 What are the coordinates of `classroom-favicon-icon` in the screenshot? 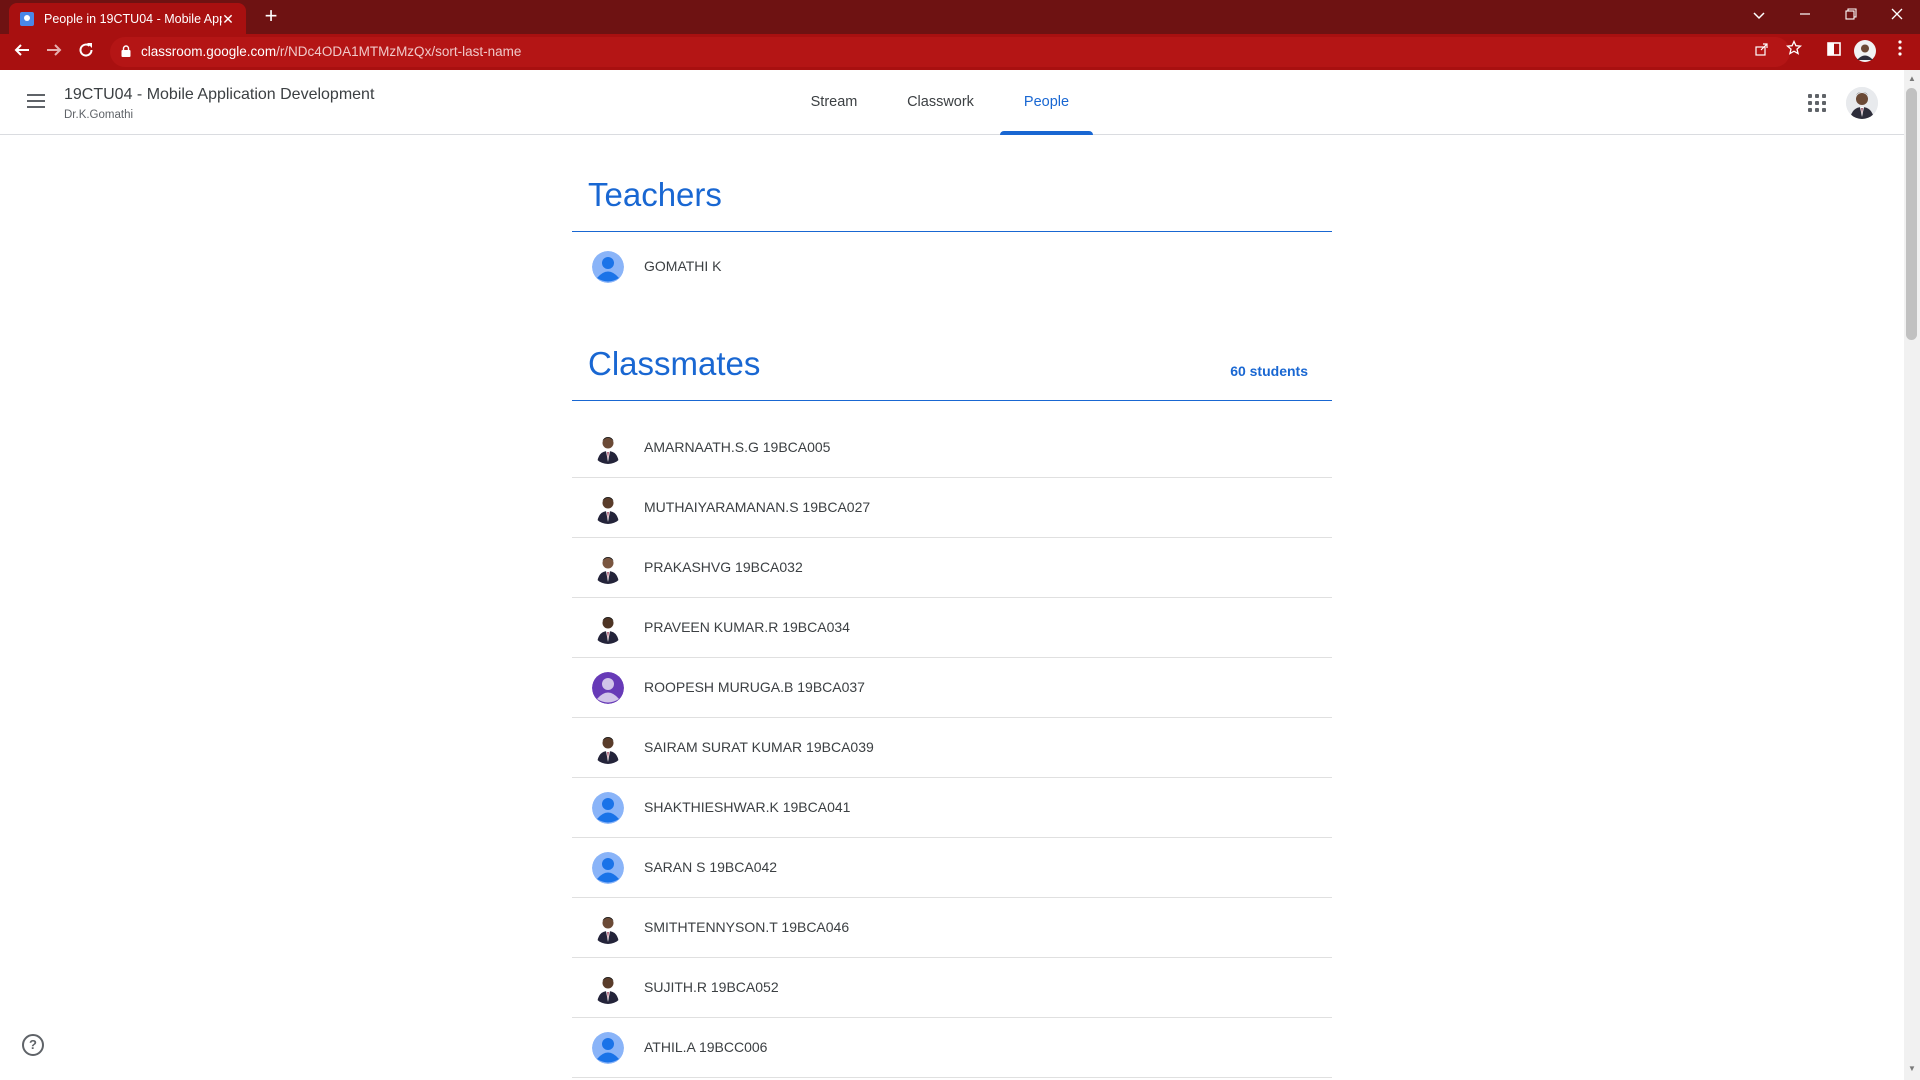 It's located at (27, 18).